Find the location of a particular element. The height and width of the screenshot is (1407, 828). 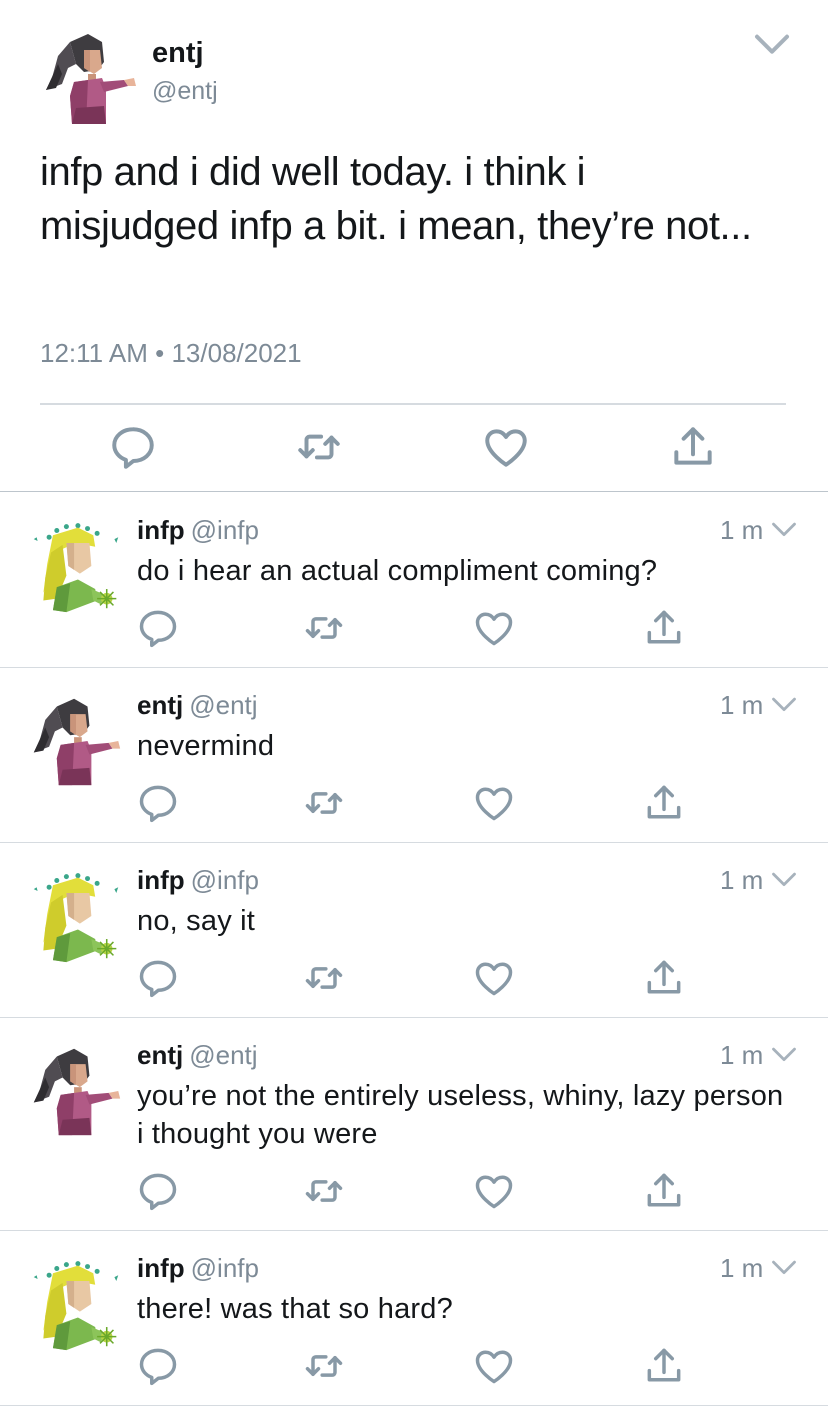

reply-tweet: infp @infp 1 m no, say it is located at coordinates (414, 931).